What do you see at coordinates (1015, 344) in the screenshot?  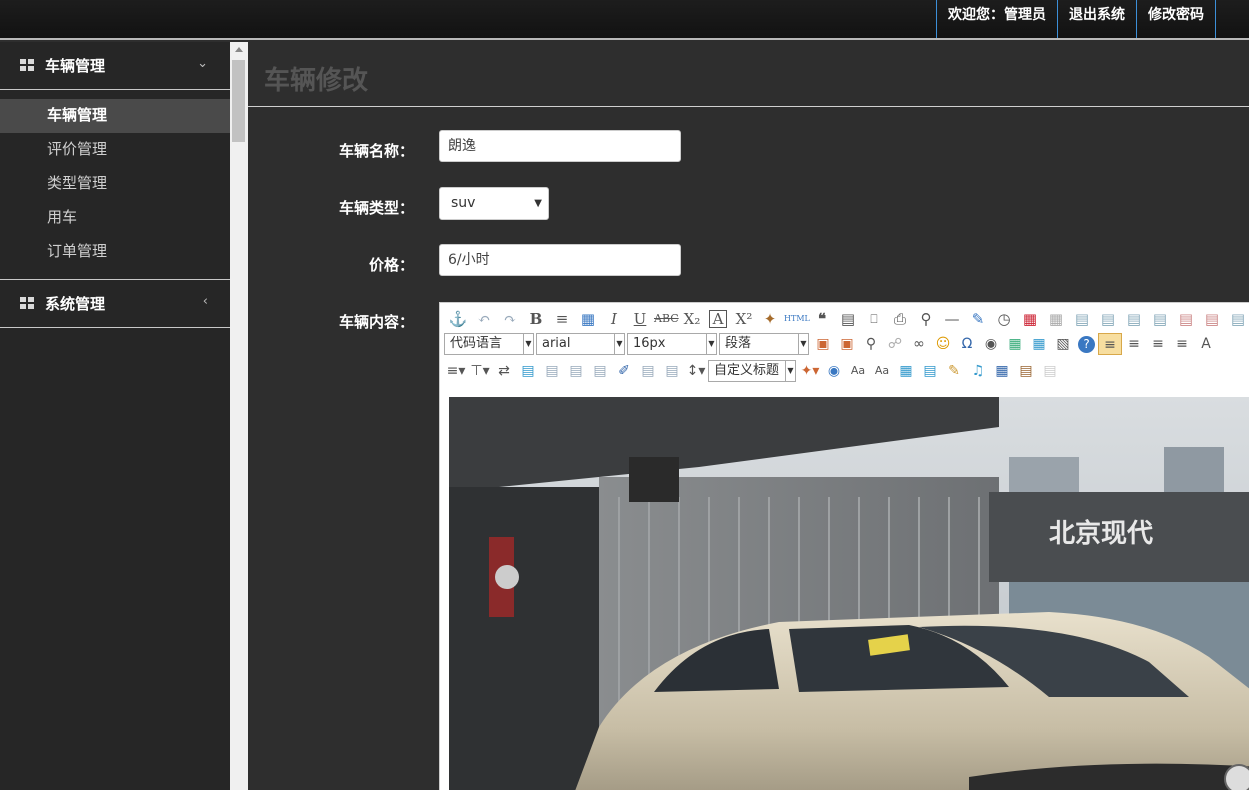 I see `map-icon: ▦` at bounding box center [1015, 344].